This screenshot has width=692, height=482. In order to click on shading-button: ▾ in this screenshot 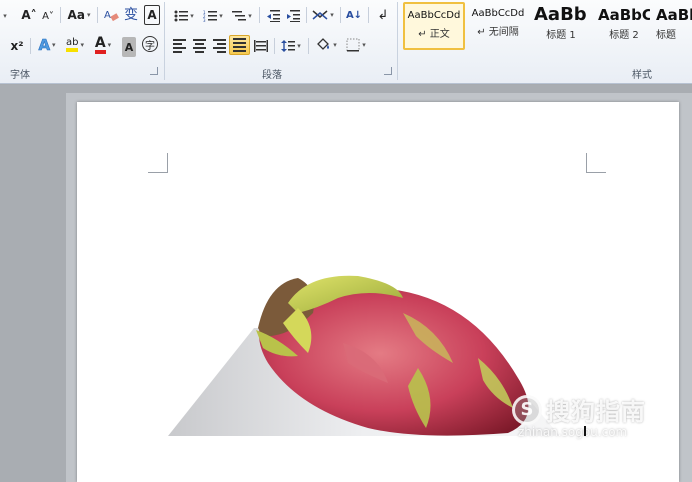, I will do `click(326, 45)`.